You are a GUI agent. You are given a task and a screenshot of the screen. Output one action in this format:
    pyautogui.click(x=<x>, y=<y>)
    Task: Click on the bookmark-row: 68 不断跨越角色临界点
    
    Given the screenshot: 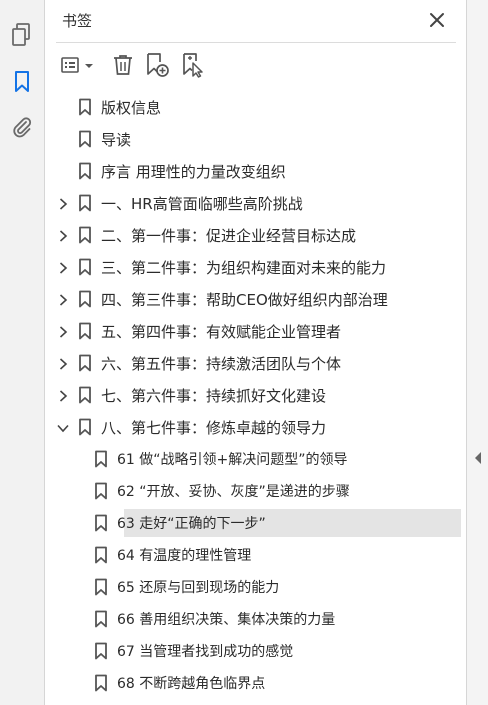 What is the action you would take?
    pyautogui.click(x=253, y=683)
    